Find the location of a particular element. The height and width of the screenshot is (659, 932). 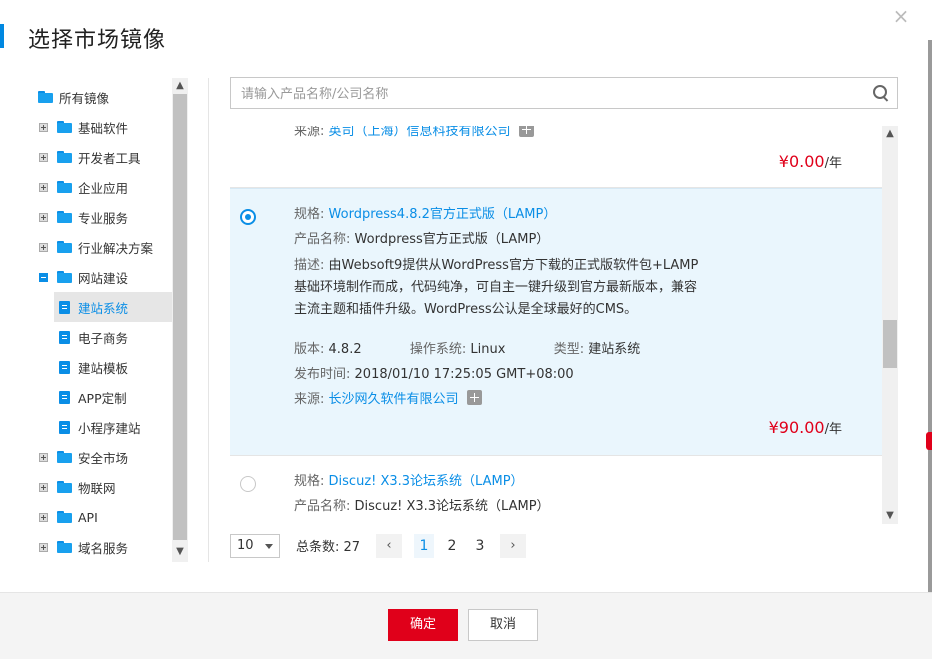

backdrop-badge is located at coordinates (929, 441).